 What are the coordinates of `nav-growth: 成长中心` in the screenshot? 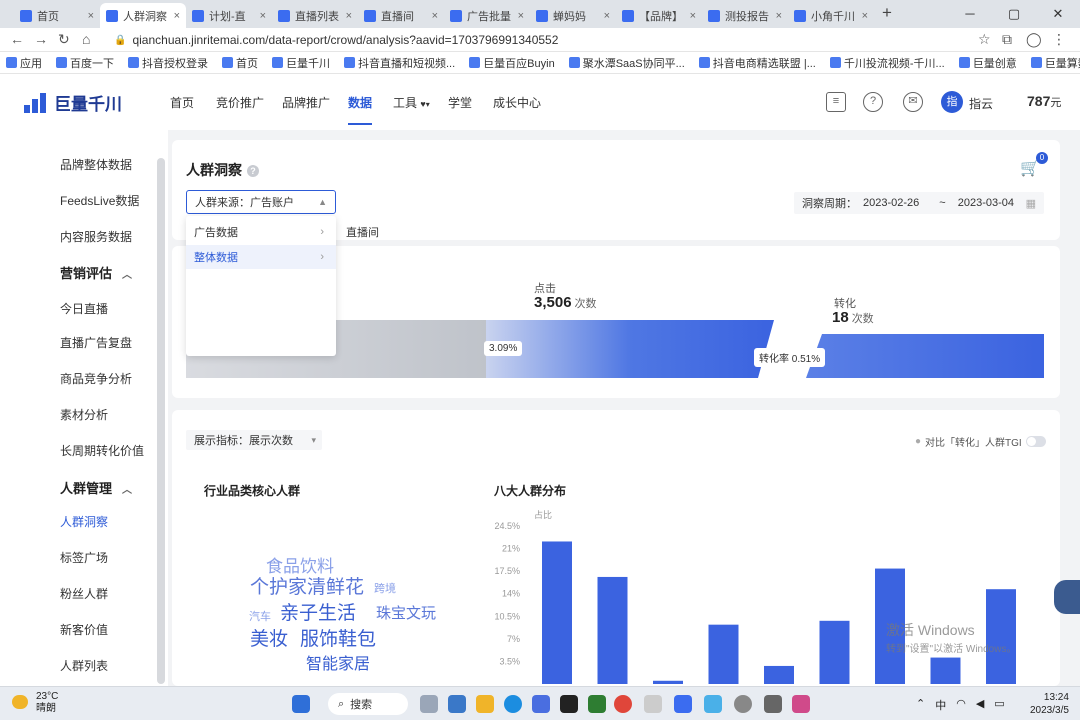 It's located at (517, 102).